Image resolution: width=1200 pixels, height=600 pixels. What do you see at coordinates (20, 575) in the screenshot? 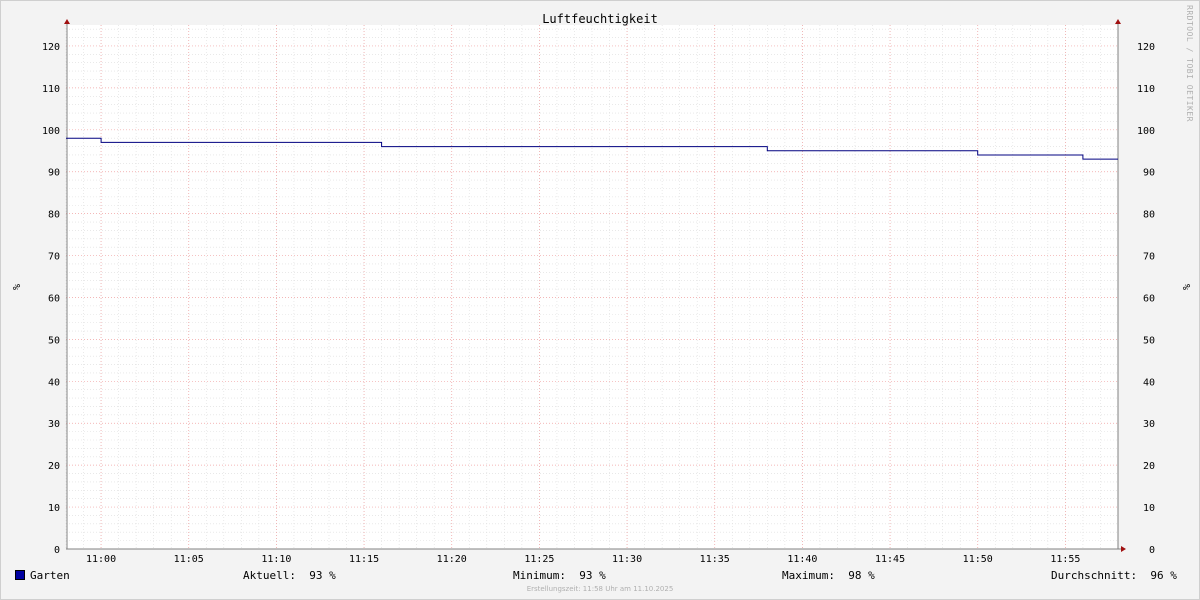
I see `legend-swatch` at bounding box center [20, 575].